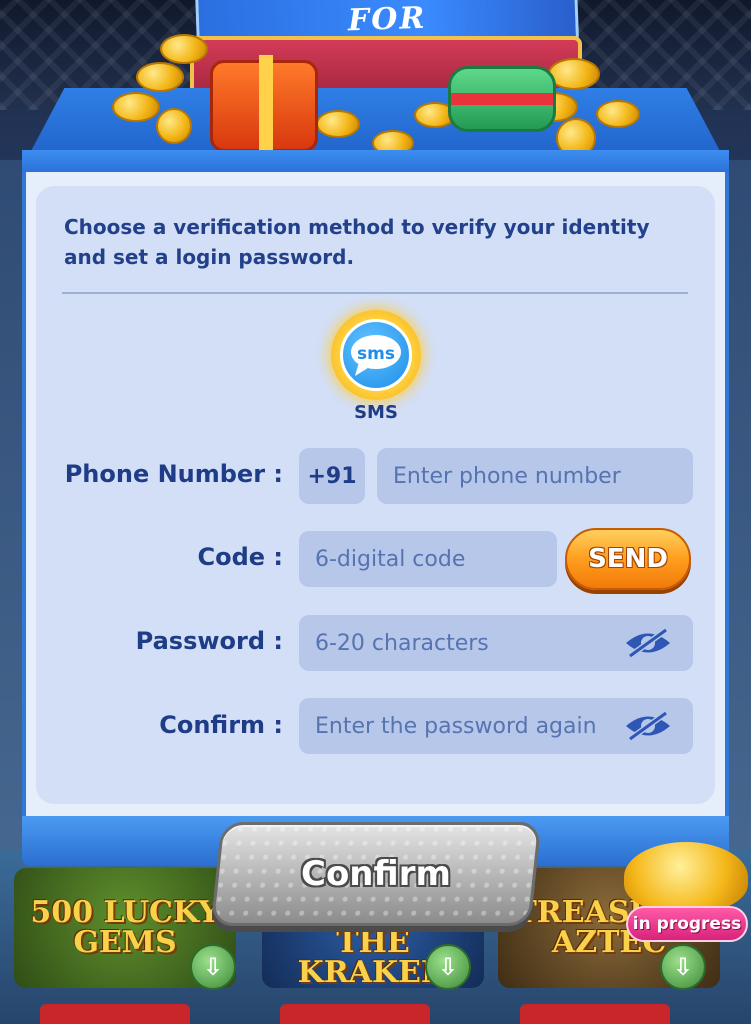 This screenshot has width=751, height=1024. I want to click on green-gift-box-image, so click(502, 99).